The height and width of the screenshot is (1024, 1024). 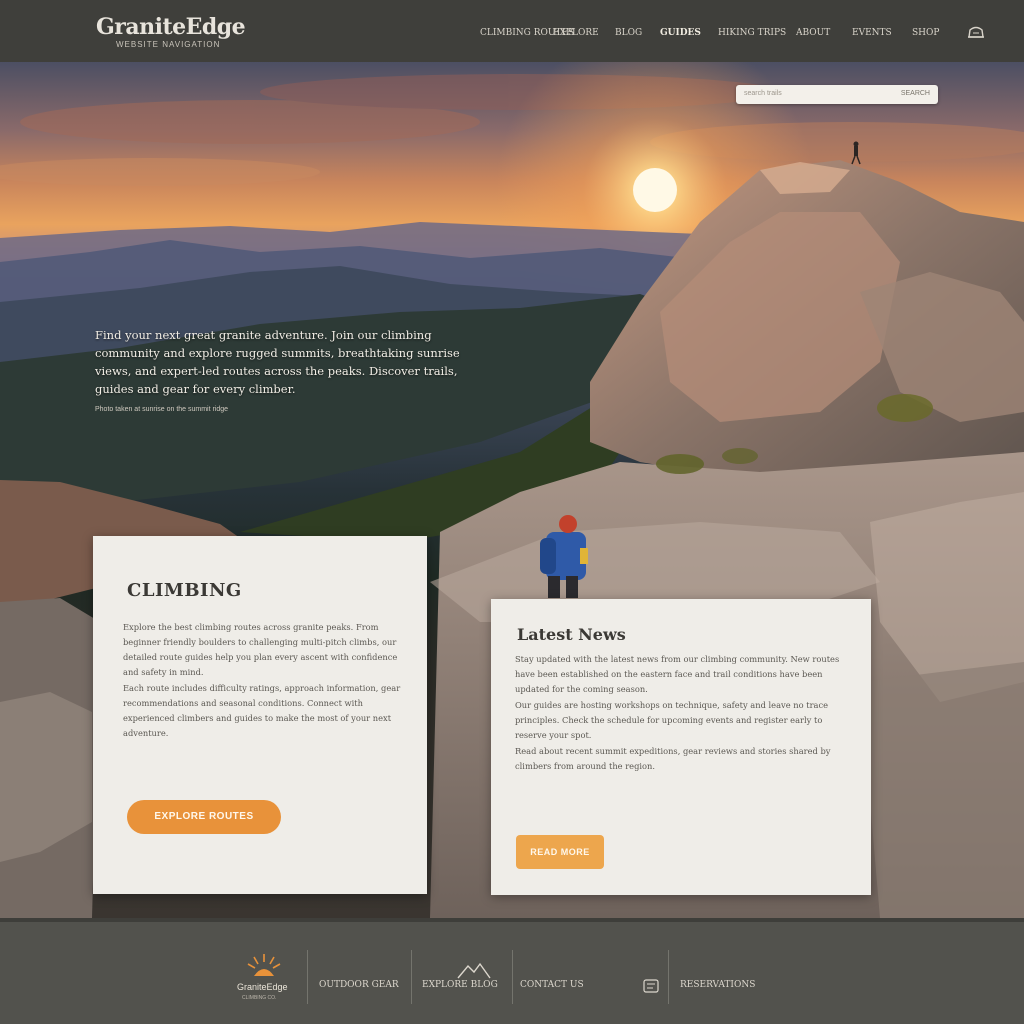 I want to click on nav-item-hiking-trips: HIKING TRIPS, so click(x=752, y=33).